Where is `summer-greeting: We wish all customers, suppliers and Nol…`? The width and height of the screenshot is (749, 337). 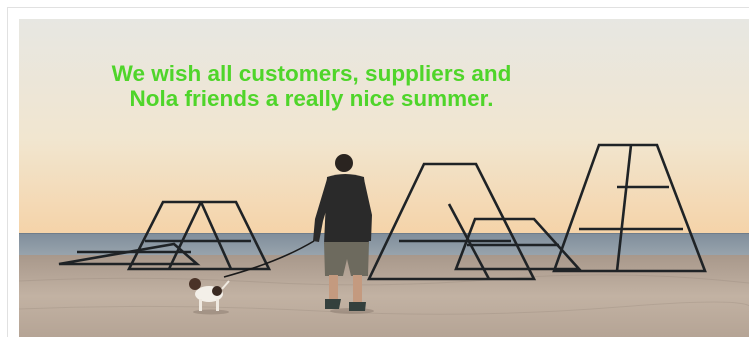
summer-greeting: We wish all customers, suppliers and Nol… is located at coordinates (311, 86).